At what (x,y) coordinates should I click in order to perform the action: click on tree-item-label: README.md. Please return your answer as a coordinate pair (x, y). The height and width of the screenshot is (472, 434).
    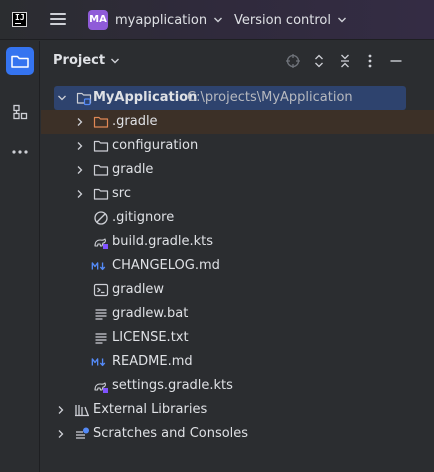
    Looking at the image, I should click on (152, 361).